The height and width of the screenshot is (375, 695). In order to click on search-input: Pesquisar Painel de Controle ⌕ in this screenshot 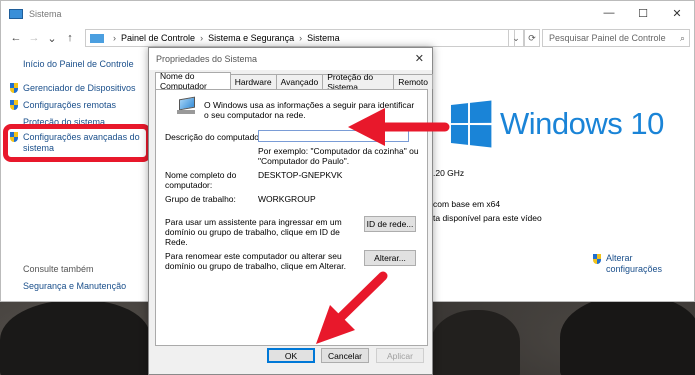, I will do `click(616, 38)`.